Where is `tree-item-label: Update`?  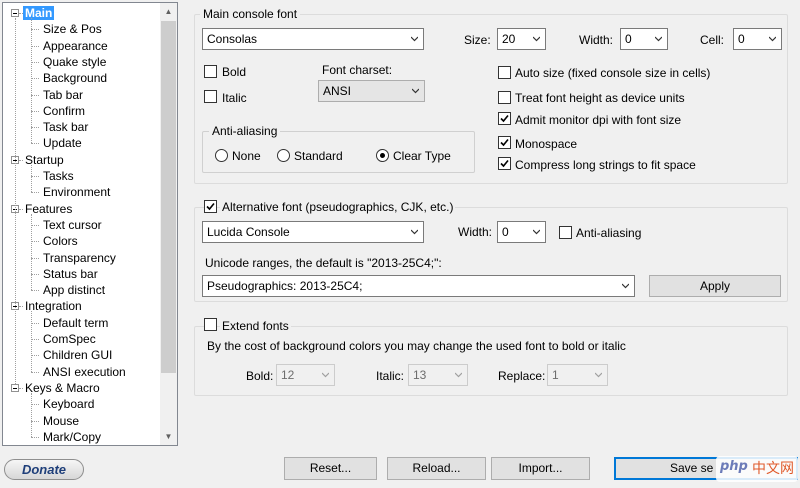 tree-item-label: Update is located at coordinates (62, 143).